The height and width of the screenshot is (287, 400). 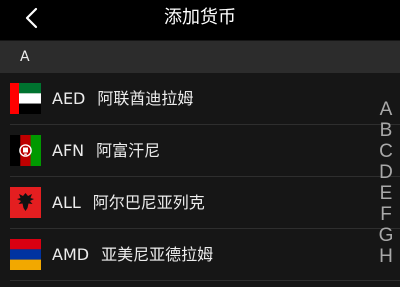 I want to click on section-letter: A, so click(x=25, y=57).